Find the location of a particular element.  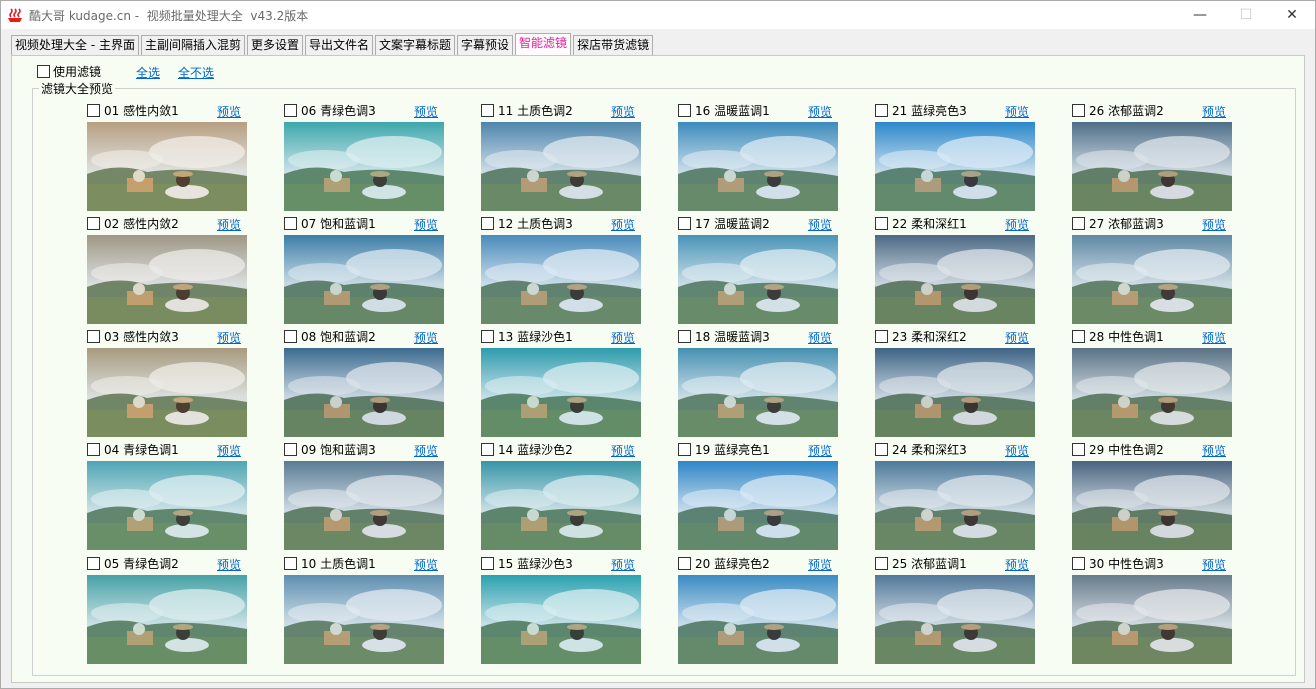

tab-3: 更多设置 is located at coordinates (274, 45).